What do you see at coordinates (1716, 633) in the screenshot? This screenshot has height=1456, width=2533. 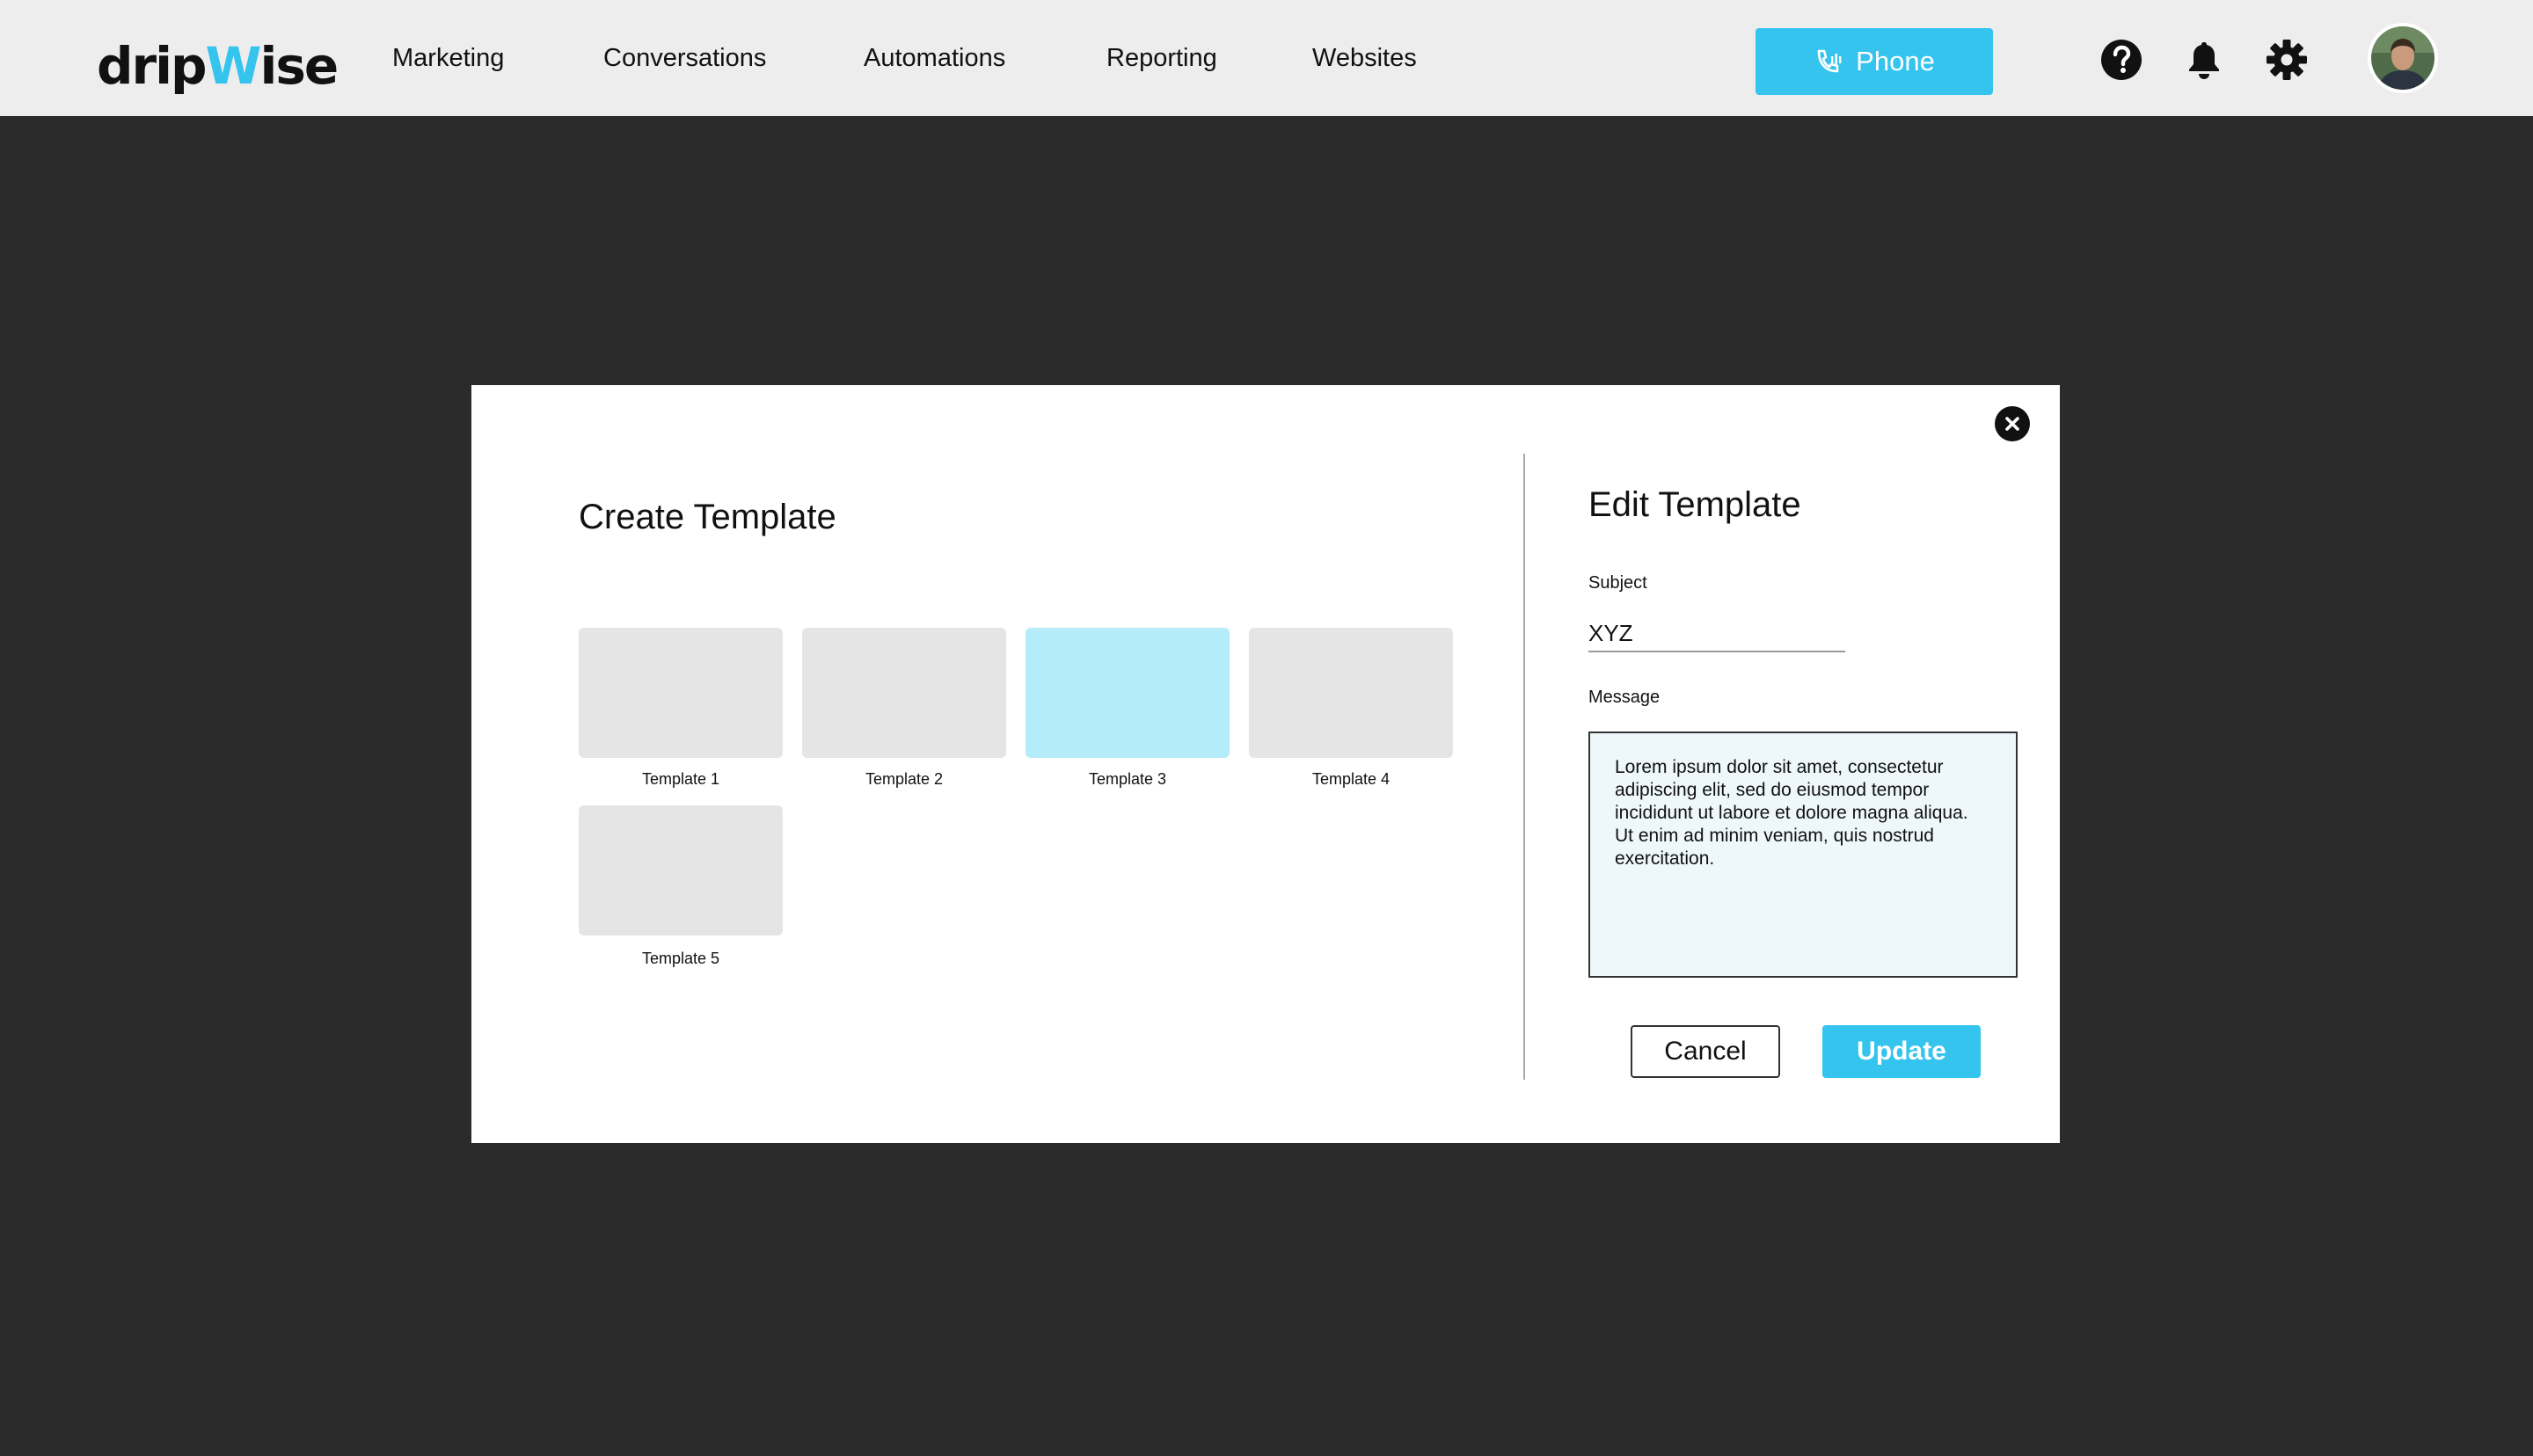 I see `subject-input` at bounding box center [1716, 633].